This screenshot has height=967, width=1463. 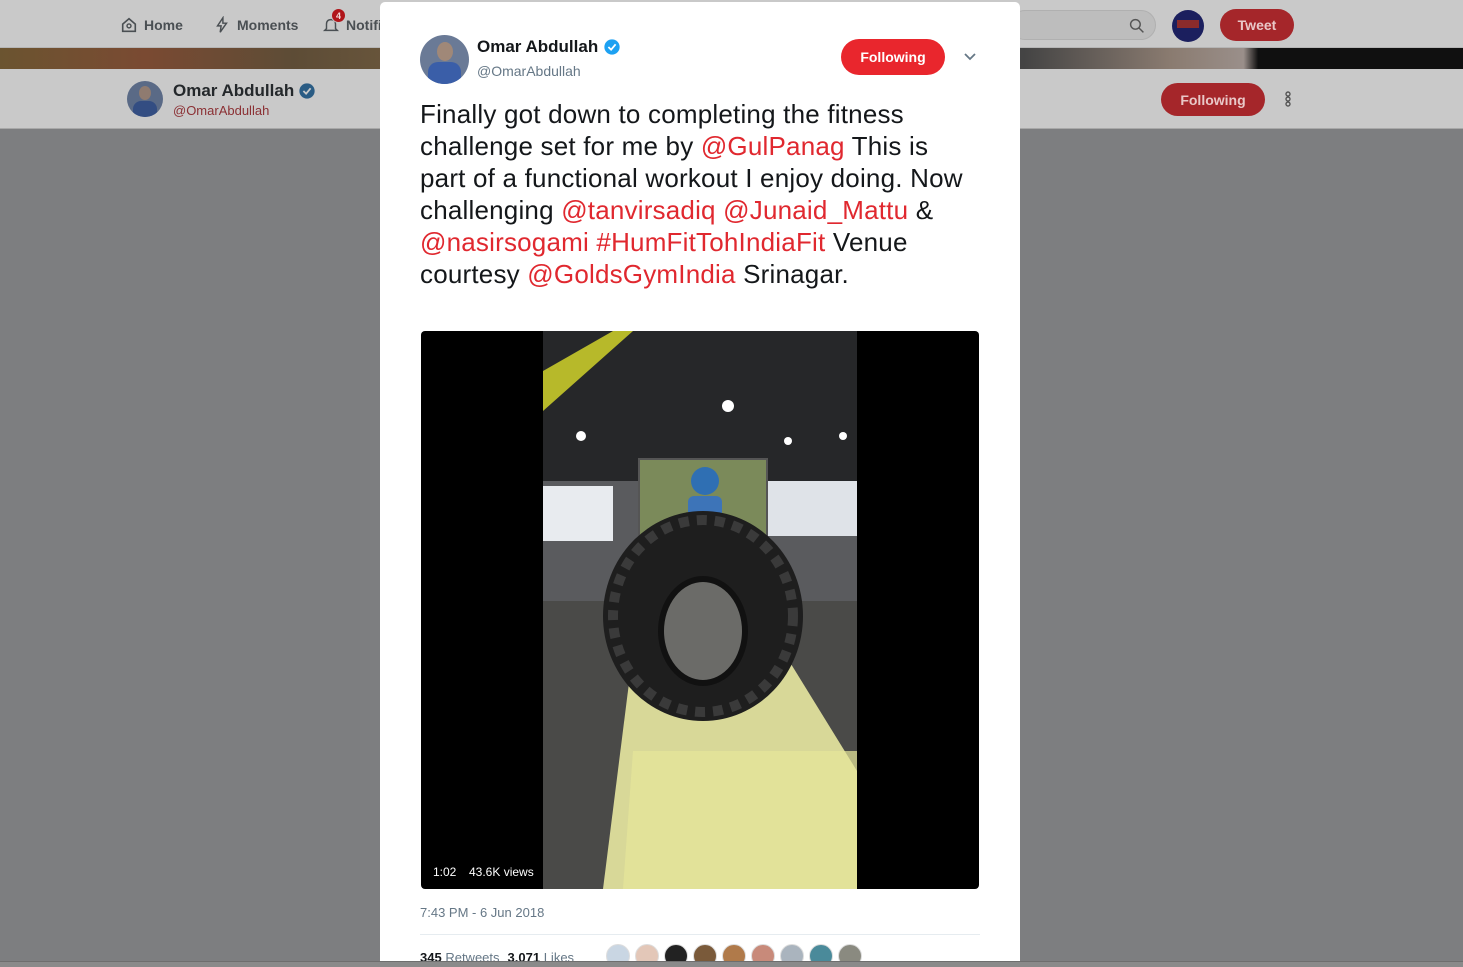 I want to click on horizontal-scrollbar, so click(x=731, y=964).